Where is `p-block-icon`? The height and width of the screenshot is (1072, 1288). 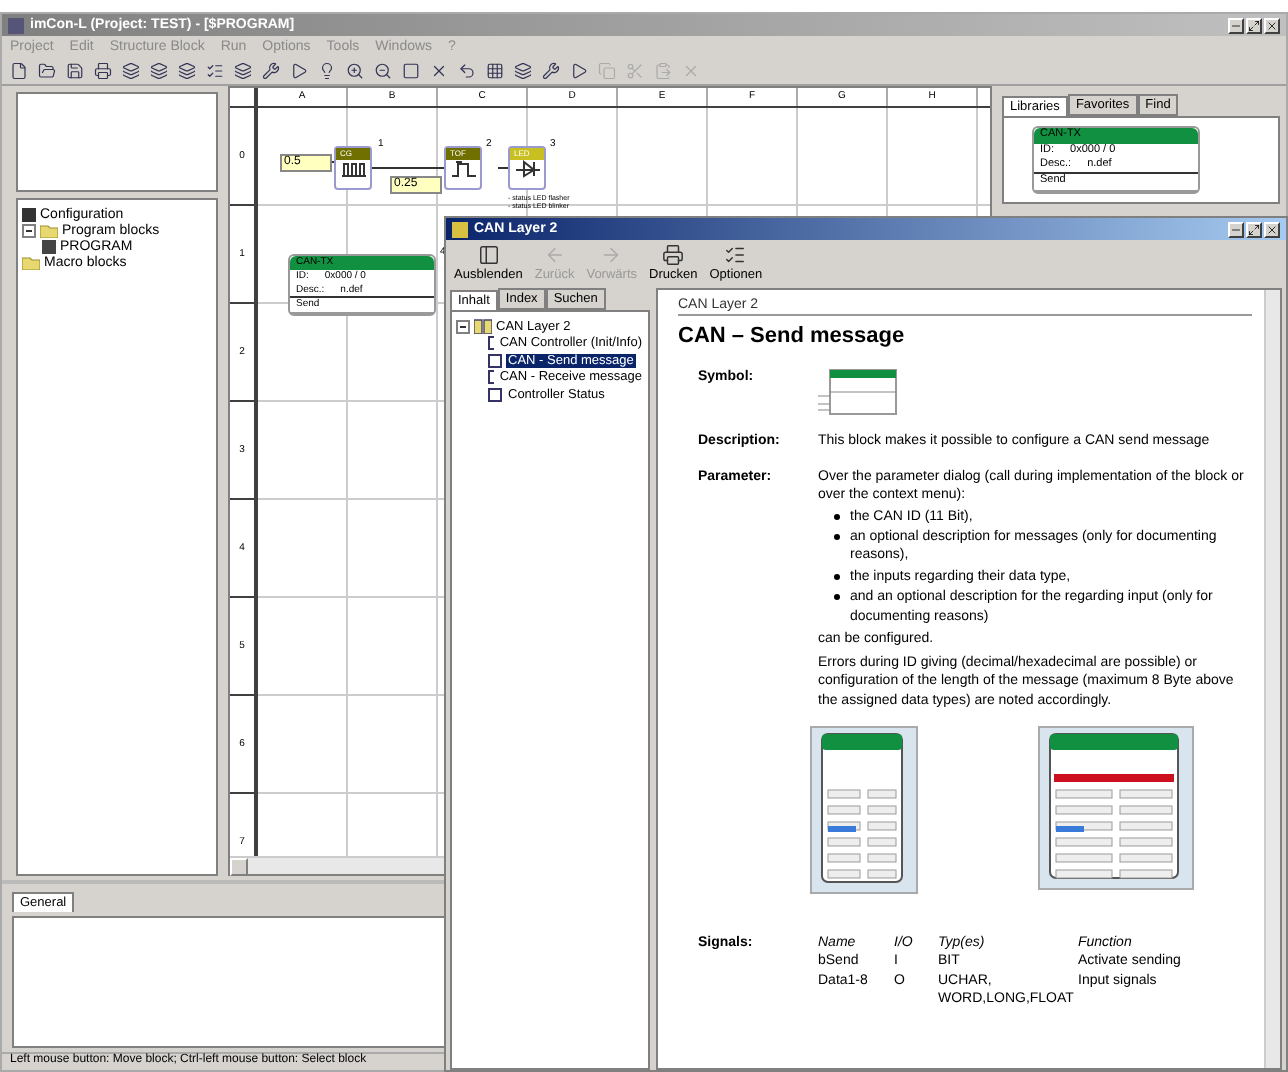
p-block-icon is located at coordinates (49, 246).